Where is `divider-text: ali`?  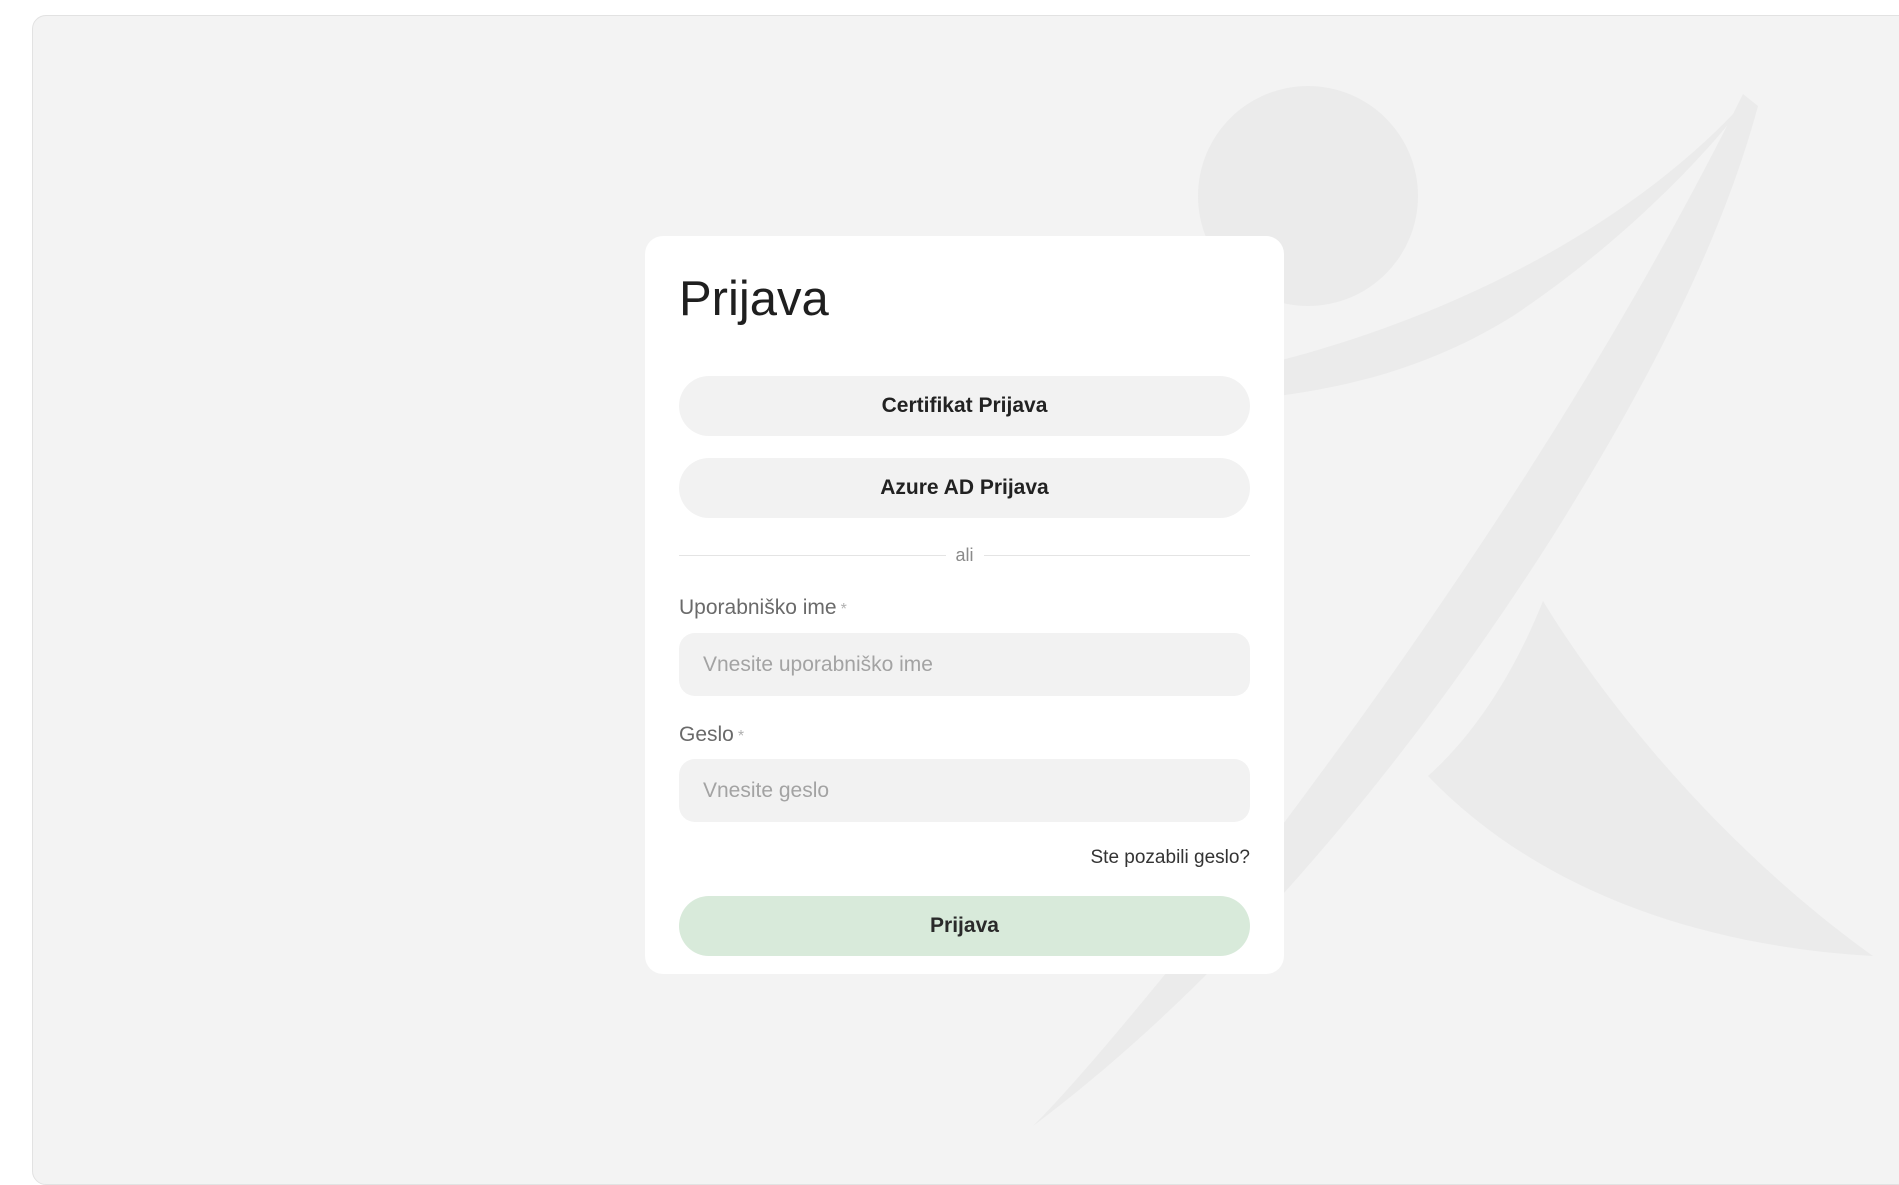
divider-text: ali is located at coordinates (964, 554).